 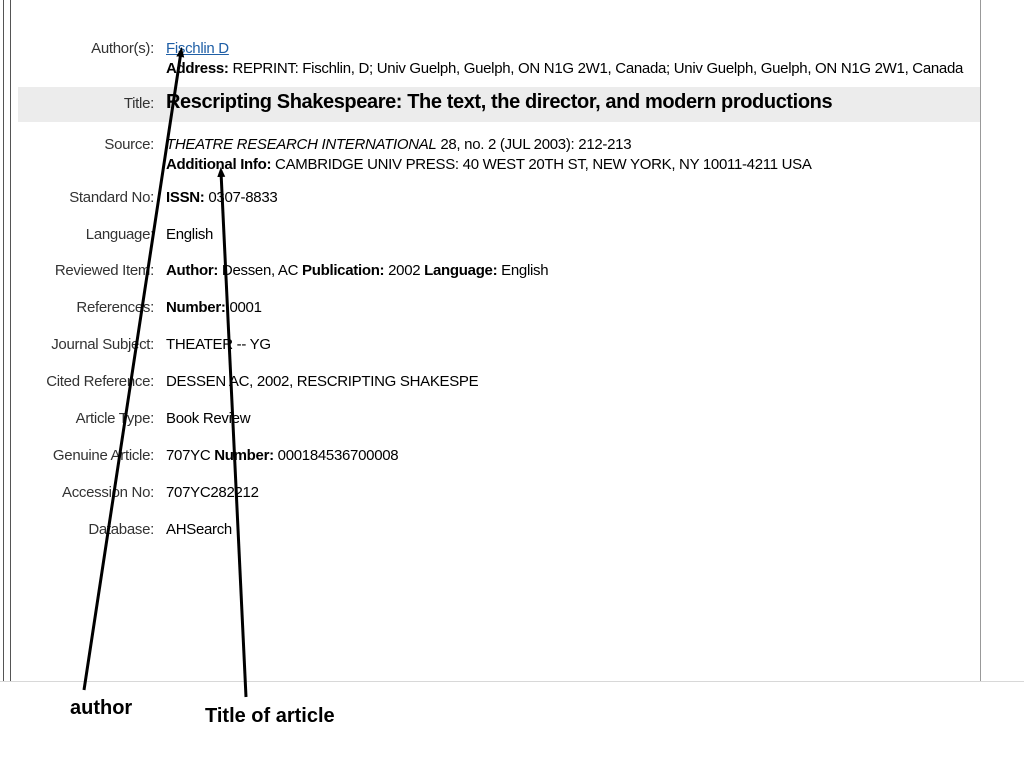 What do you see at coordinates (322, 381) in the screenshot?
I see `cited-reference-value: DESSEN AC, 2002, RESCRIPTING SHAKESPE` at bounding box center [322, 381].